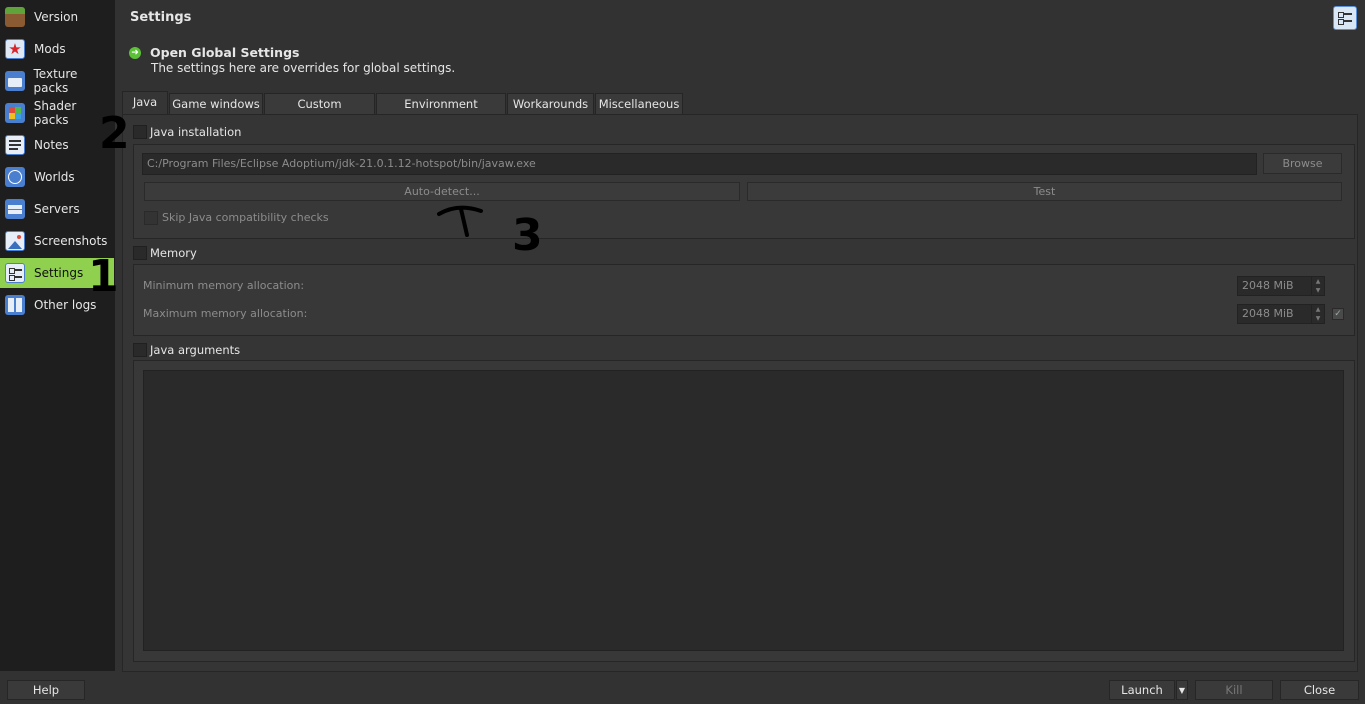  I want to click on sidebar-item-version: Version, so click(57, 17).